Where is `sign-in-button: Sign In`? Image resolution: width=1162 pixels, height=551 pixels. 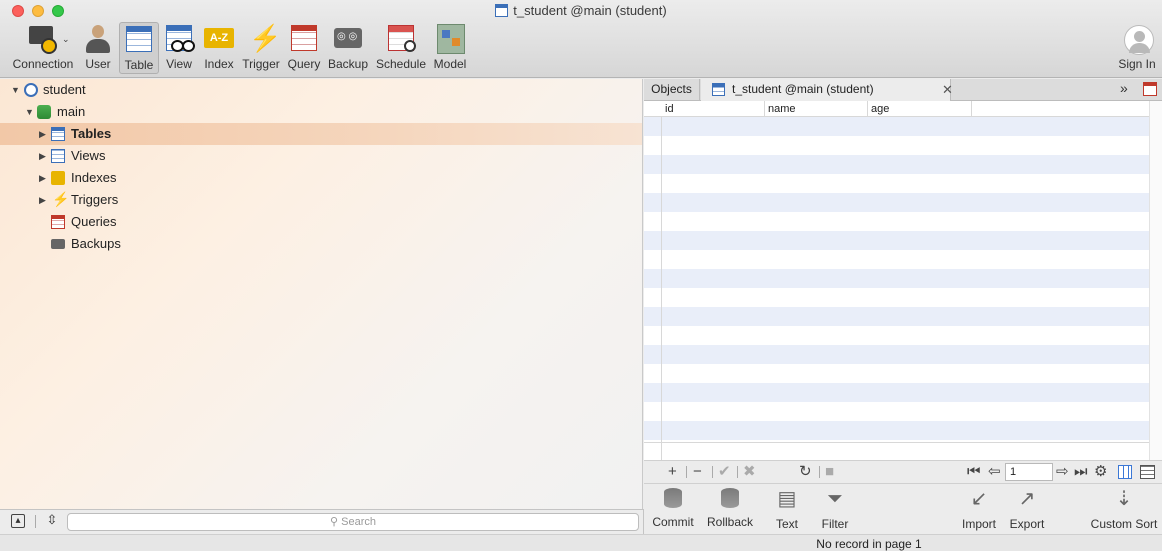 sign-in-button: Sign In is located at coordinates (1137, 48).